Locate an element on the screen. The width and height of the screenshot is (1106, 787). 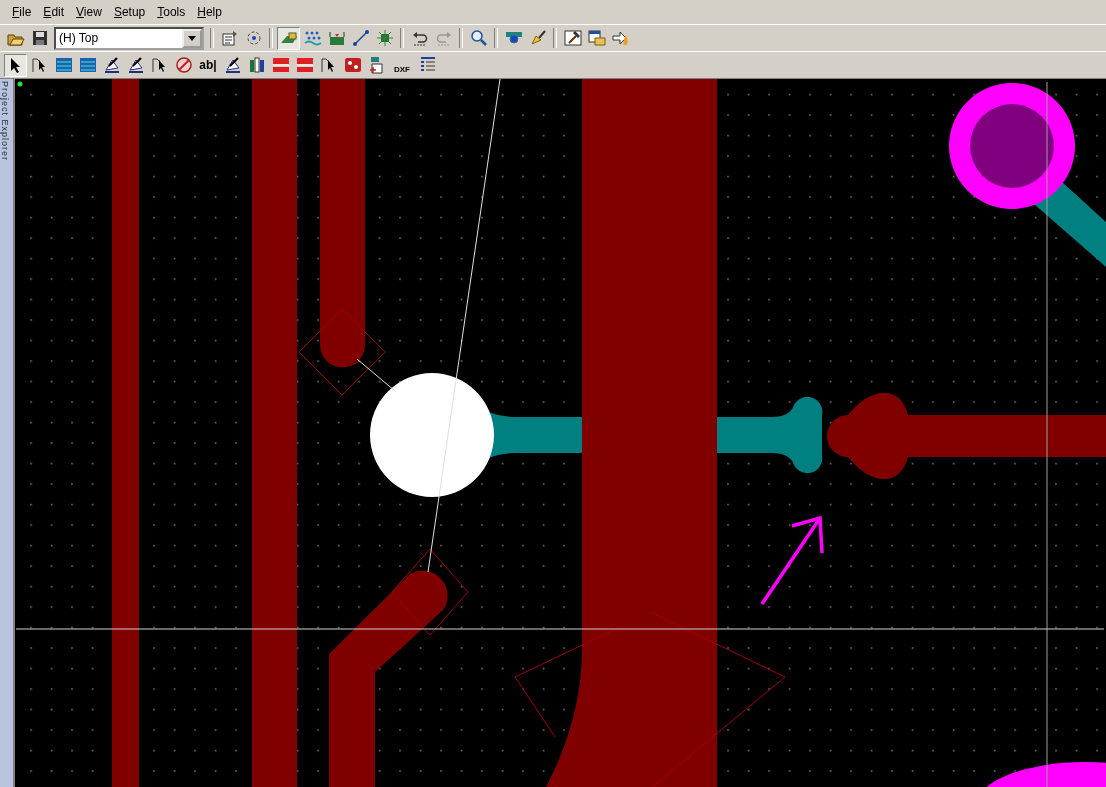
menu-item: Tools is located at coordinates (171, 12).